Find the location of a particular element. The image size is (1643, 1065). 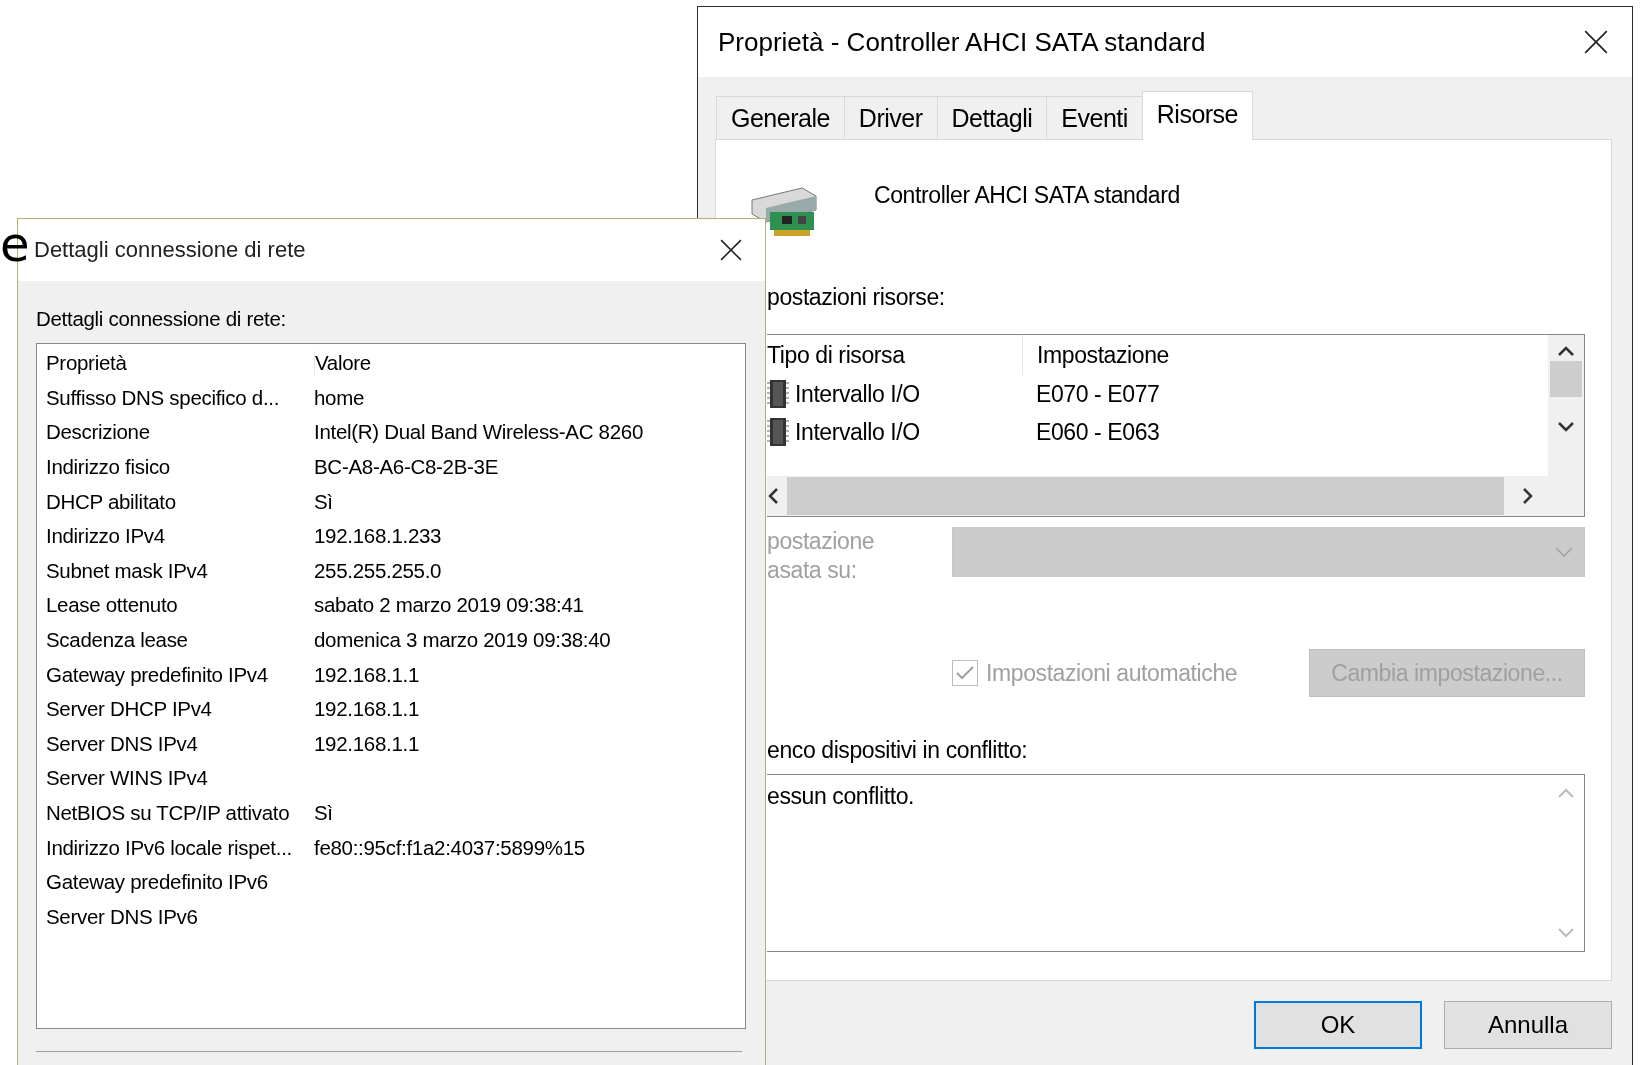

section-label: enco dispositivi in conflitto: is located at coordinates (898, 750).